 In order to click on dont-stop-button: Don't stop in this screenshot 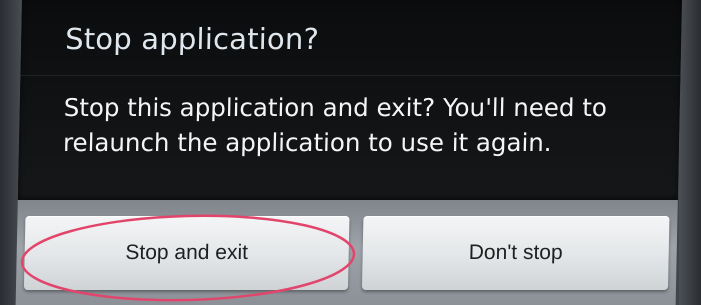, I will do `click(515, 253)`.